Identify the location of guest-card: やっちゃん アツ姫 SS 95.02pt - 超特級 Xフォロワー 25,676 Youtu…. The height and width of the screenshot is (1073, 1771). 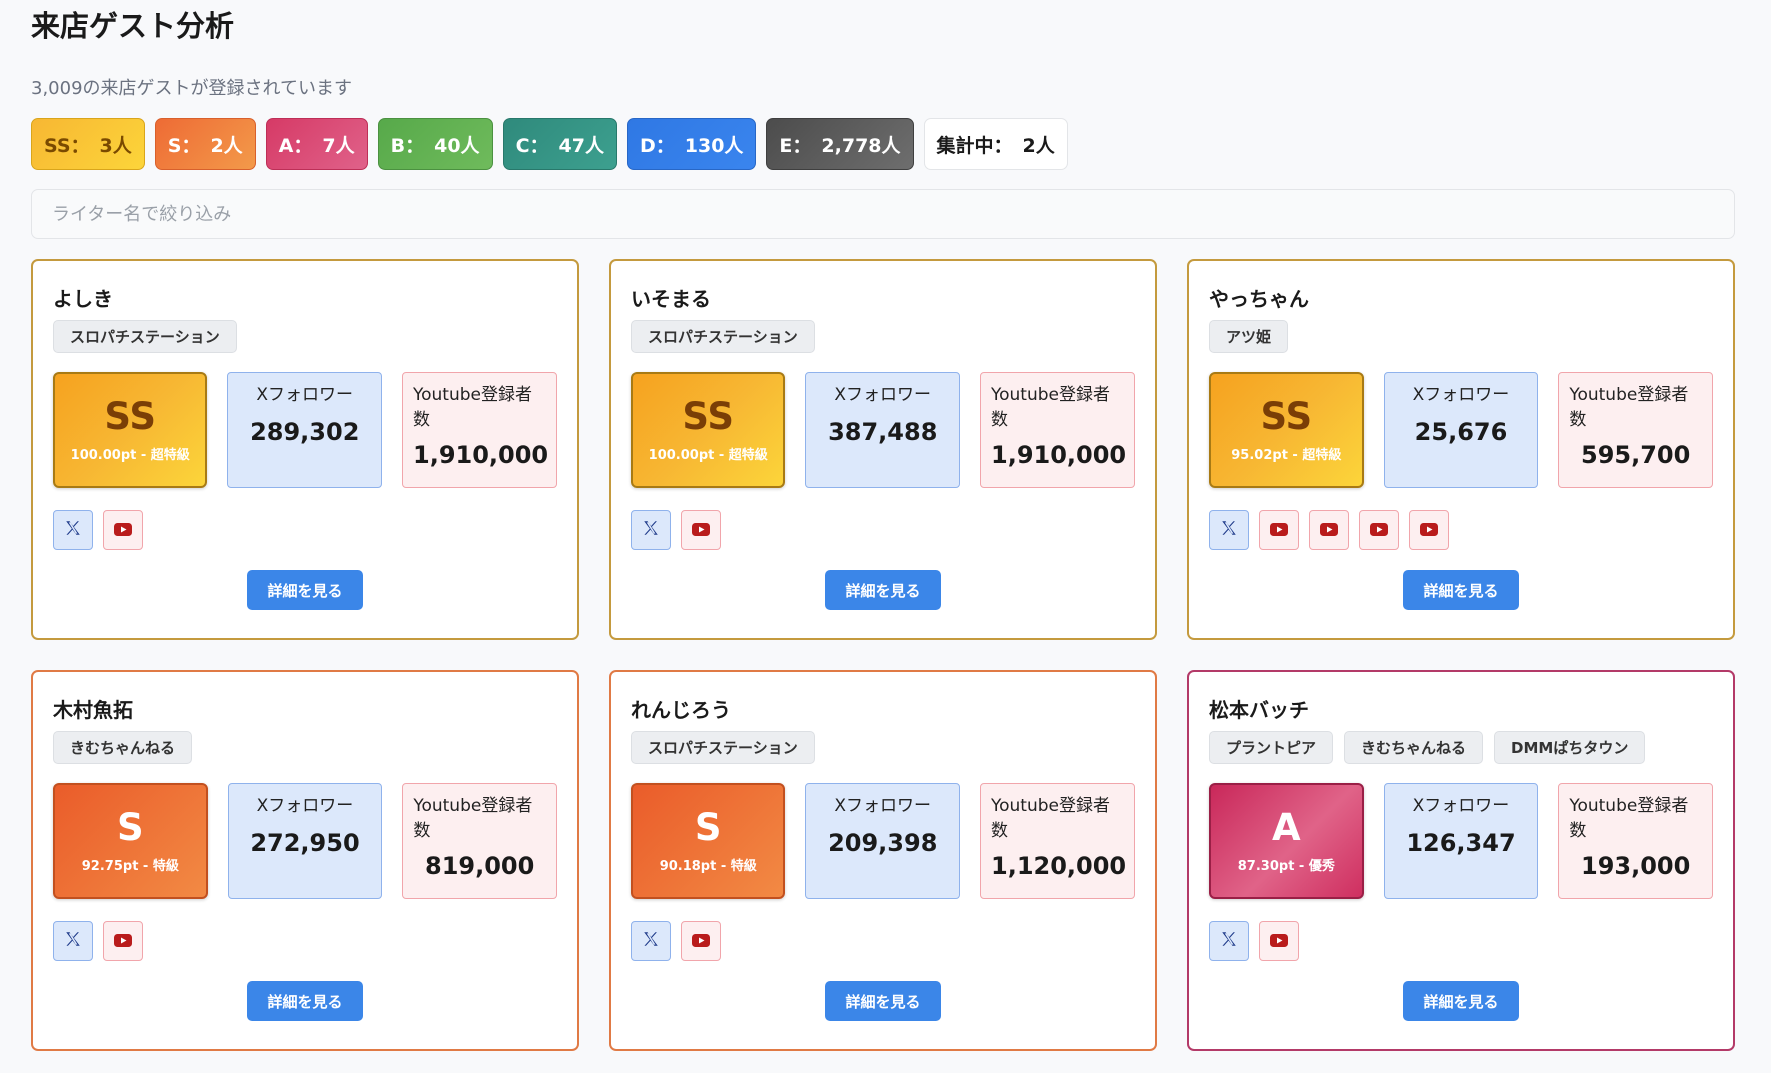
(1461, 449).